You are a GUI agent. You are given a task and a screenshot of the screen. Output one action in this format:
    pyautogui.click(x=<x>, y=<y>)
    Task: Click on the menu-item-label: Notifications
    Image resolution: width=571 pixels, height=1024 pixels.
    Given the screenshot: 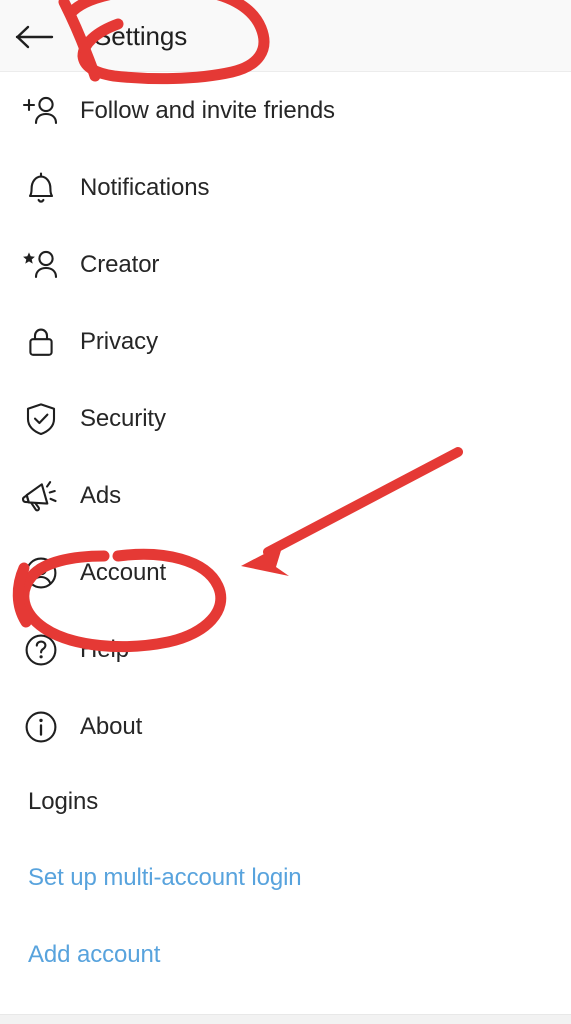 What is the action you would take?
    pyautogui.click(x=145, y=187)
    